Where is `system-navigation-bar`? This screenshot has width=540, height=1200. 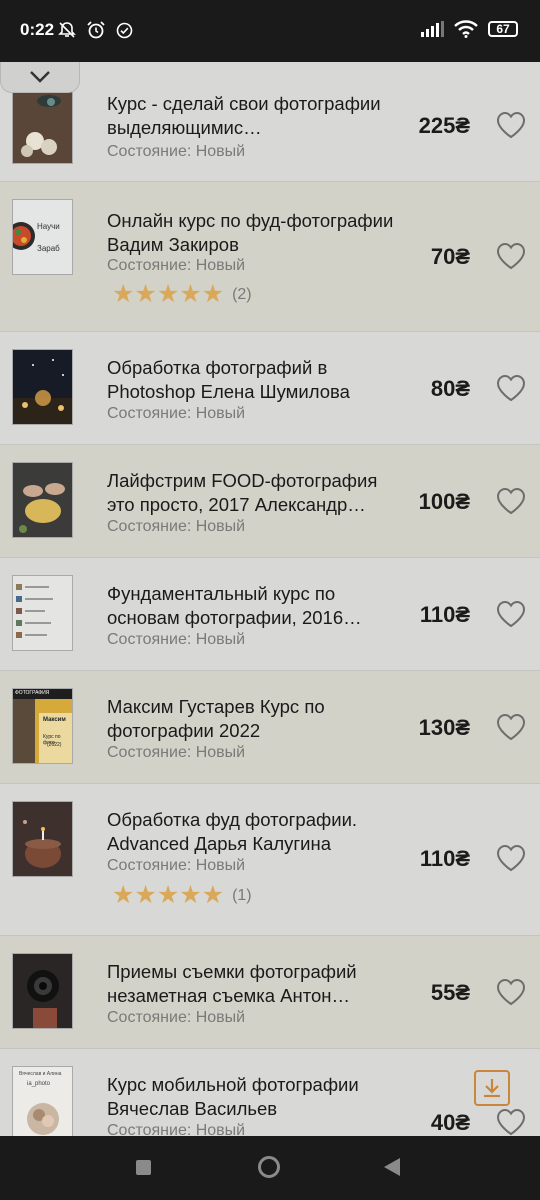 system-navigation-bar is located at coordinates (270, 1168).